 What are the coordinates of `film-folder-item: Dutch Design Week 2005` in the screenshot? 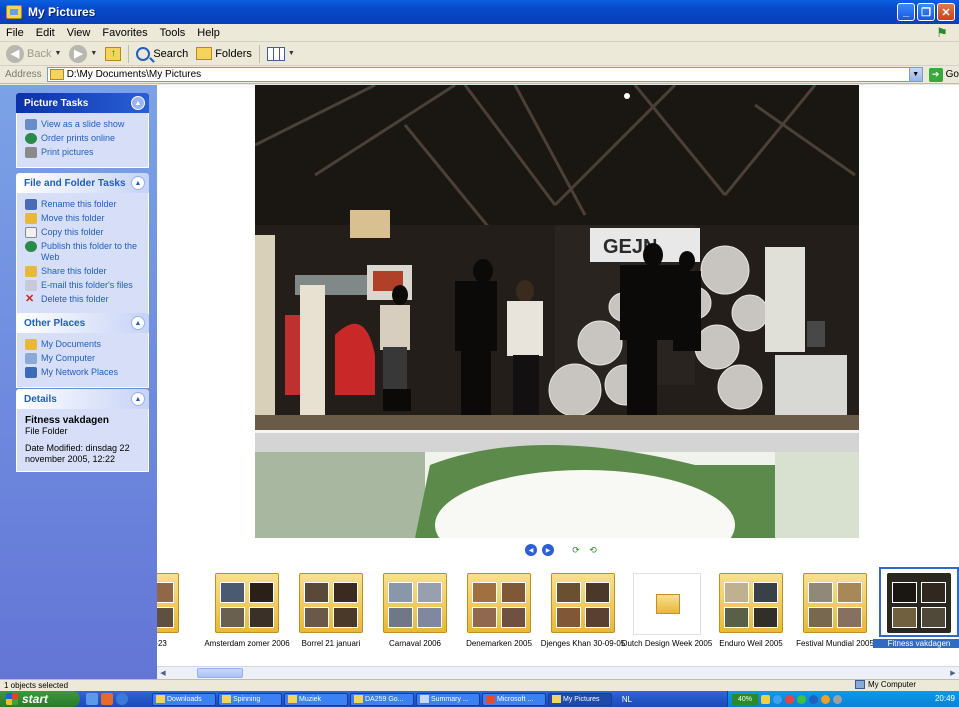 It's located at (667, 614).